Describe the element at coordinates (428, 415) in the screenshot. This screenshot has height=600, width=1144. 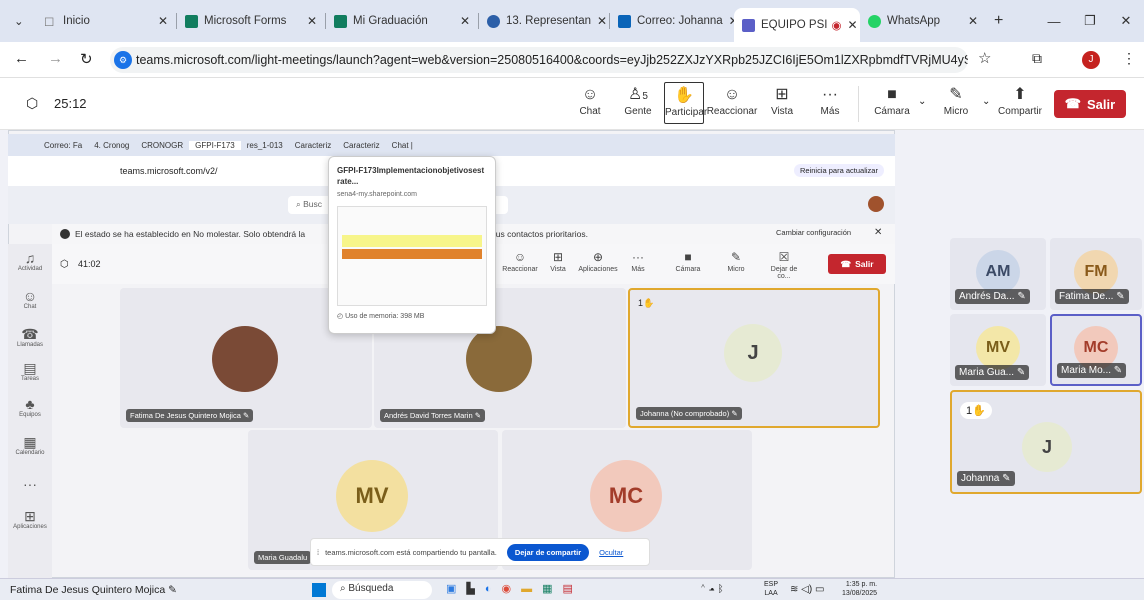
I see `name-text: Andrés David Torres Marin` at that location.